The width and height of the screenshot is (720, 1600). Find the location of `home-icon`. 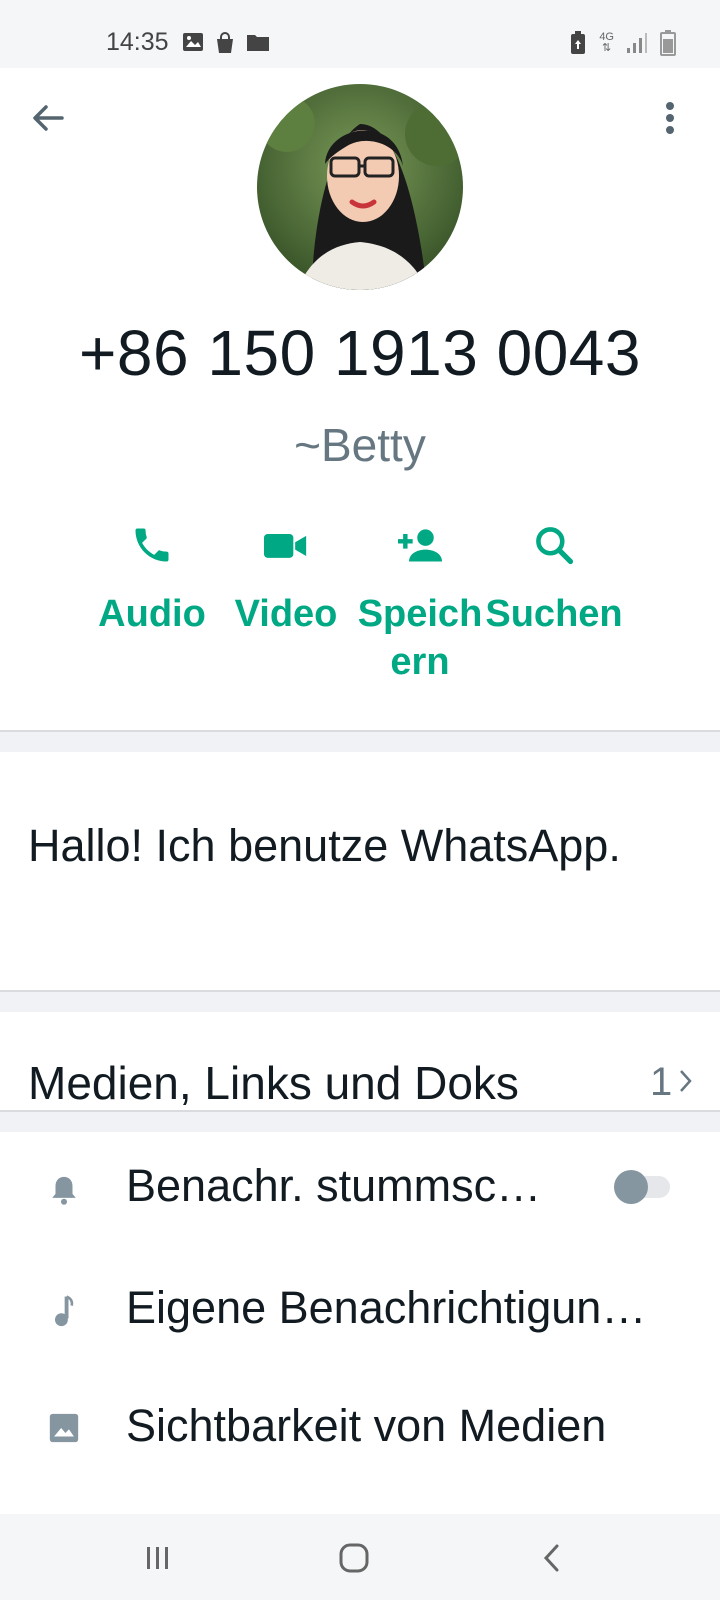

home-icon is located at coordinates (354, 1558).